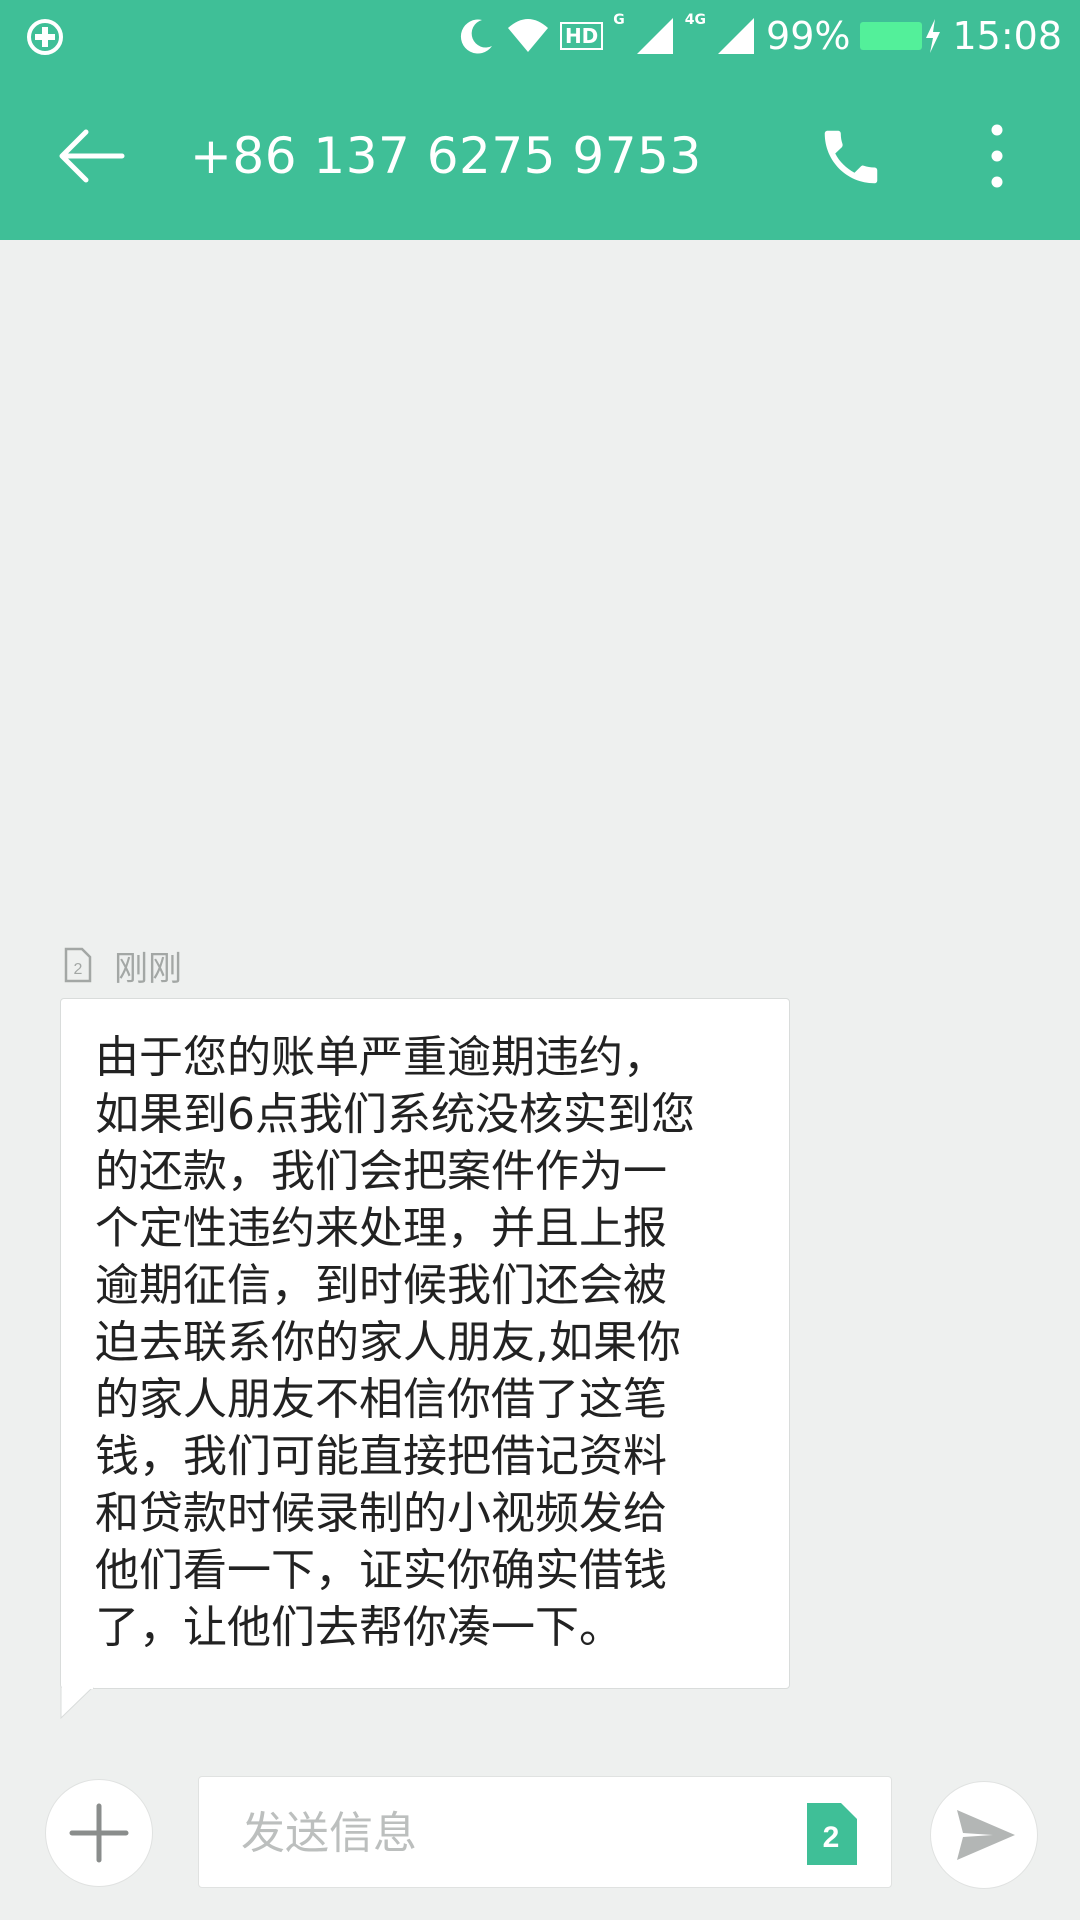 The height and width of the screenshot is (1920, 1080). I want to click on contact-title: +86 137 6275 9753, so click(446, 156).